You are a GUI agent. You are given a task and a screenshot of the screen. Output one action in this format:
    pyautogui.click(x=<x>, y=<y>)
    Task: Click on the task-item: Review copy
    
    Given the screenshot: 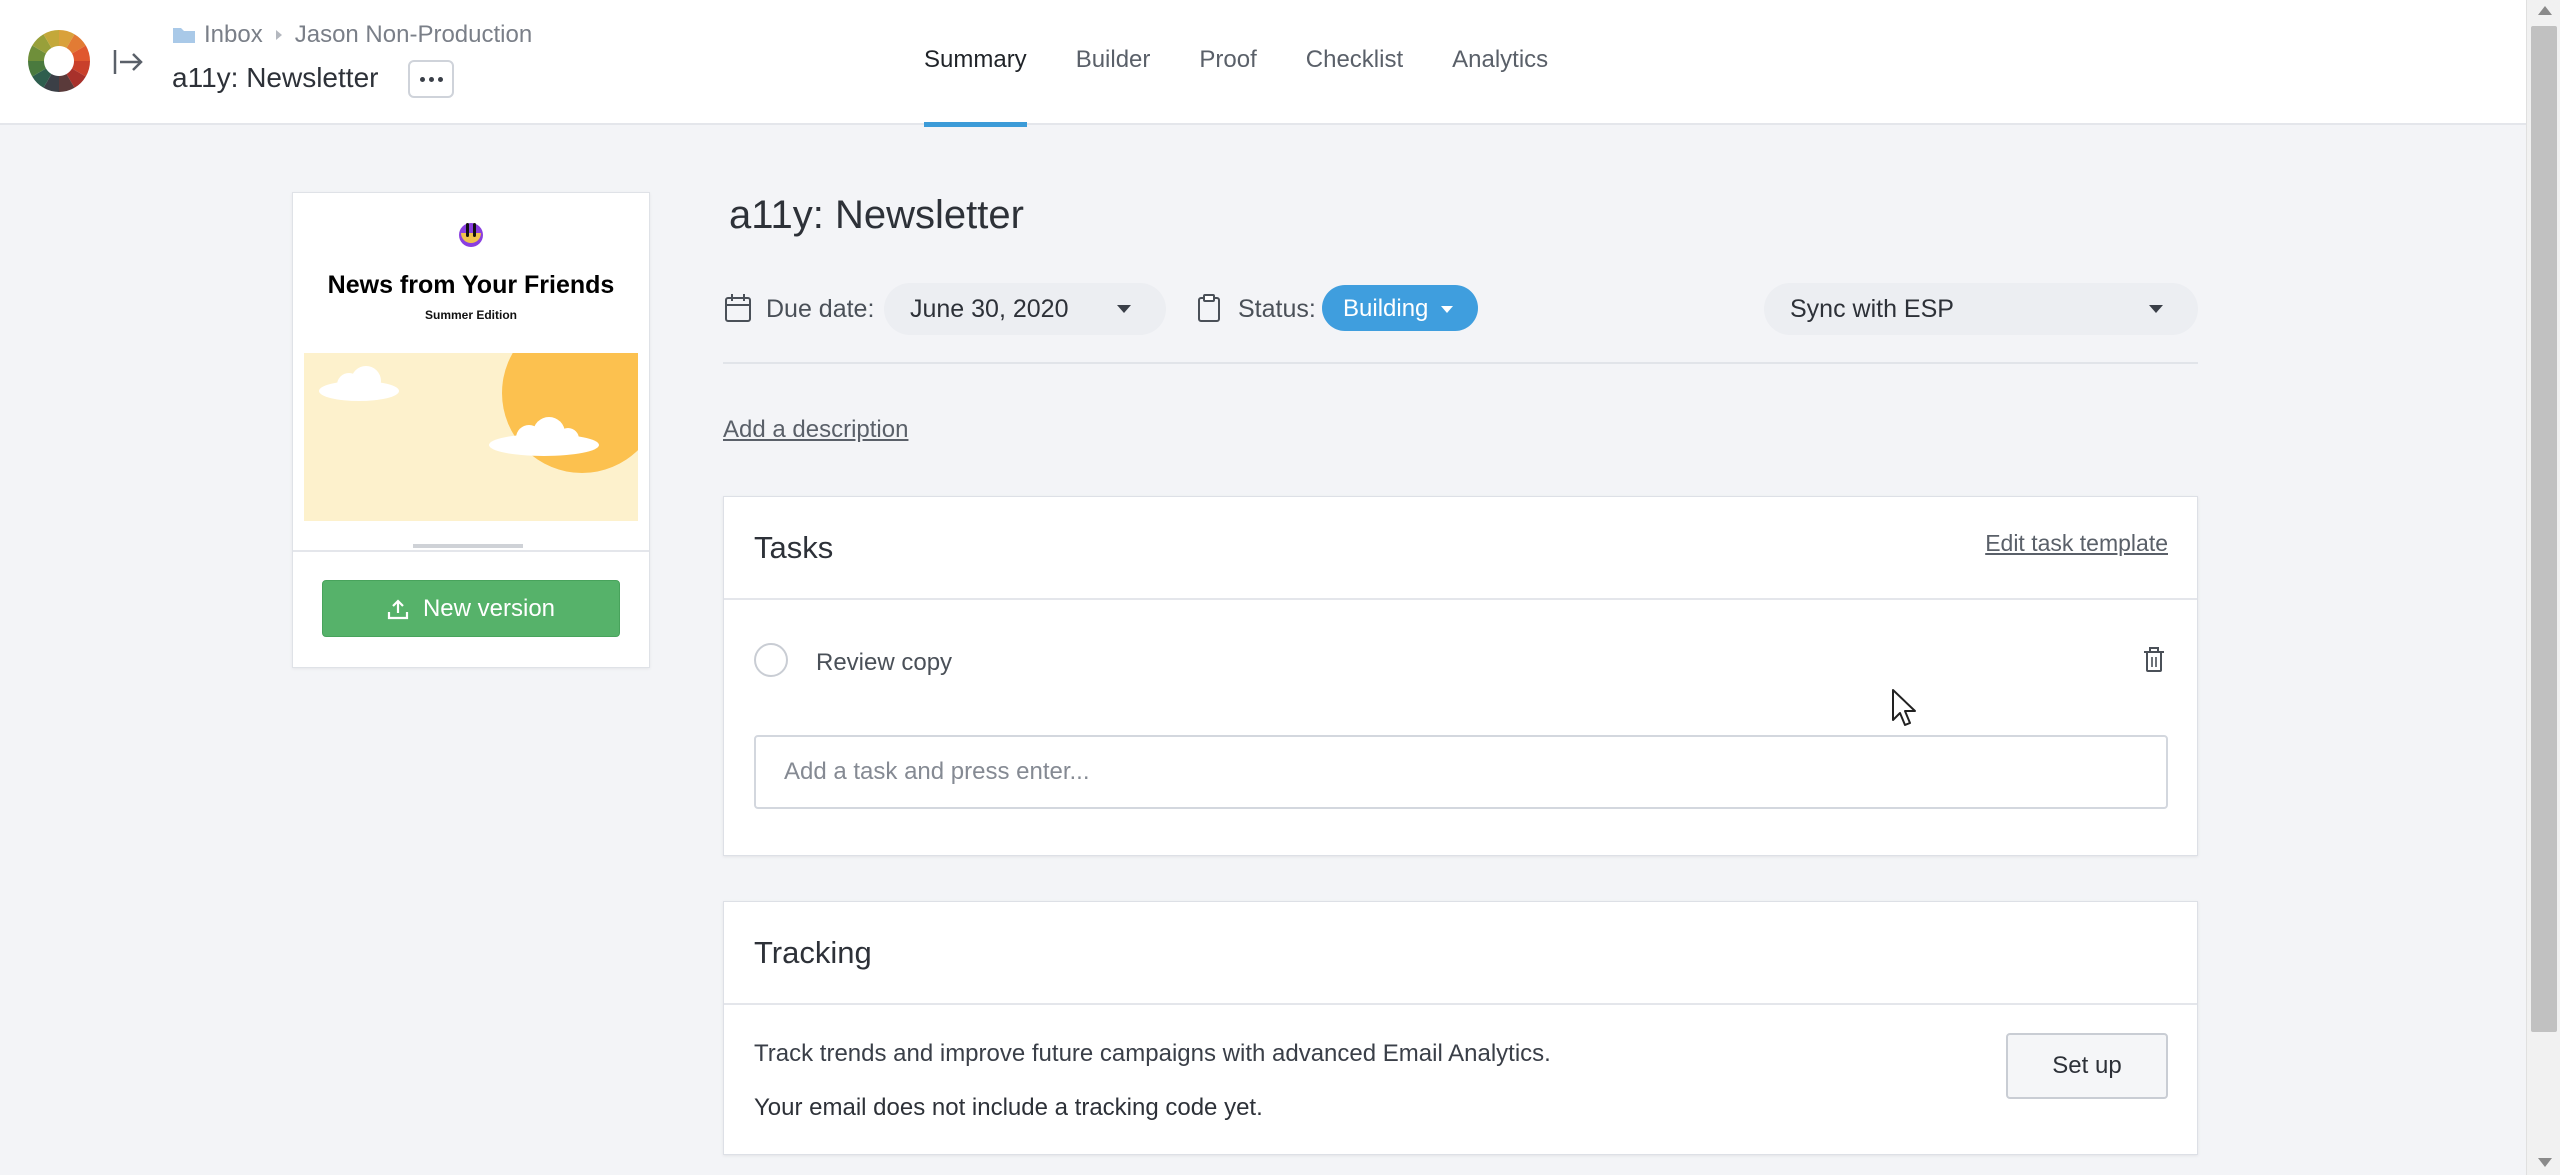 What is the action you would take?
    pyautogui.click(x=1460, y=661)
    